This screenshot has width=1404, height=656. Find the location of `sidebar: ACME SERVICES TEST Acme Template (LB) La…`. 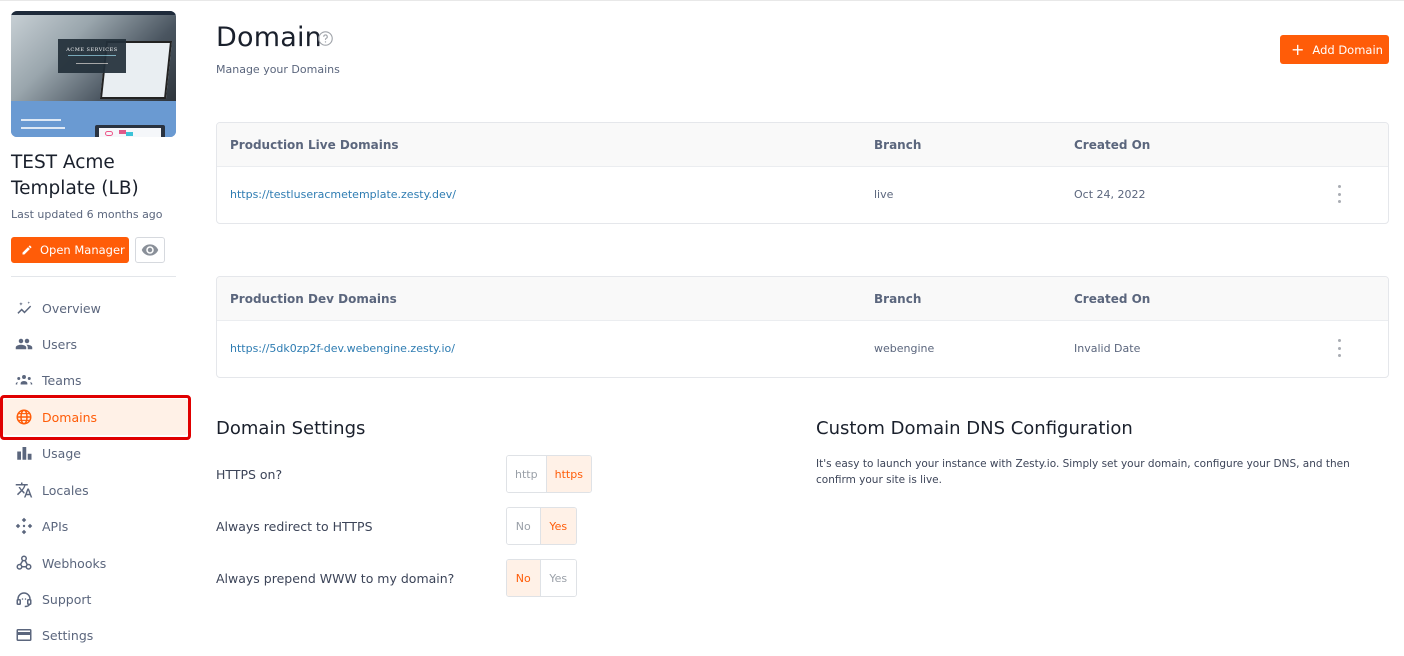

sidebar: ACME SERVICES TEST Acme Template (LB) La… is located at coordinates (100, 328).